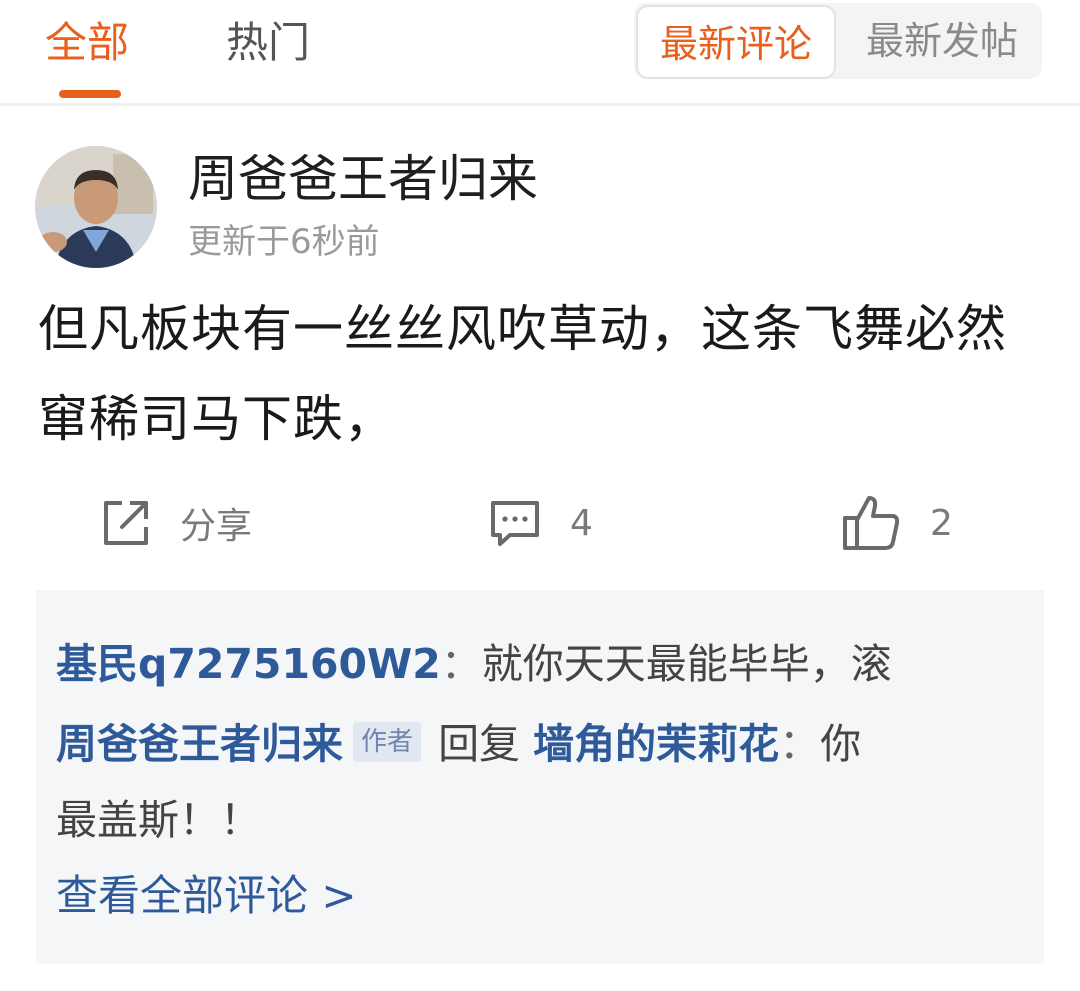  I want to click on reply-to-user: 墙角的茉莉花, so click(656, 744).